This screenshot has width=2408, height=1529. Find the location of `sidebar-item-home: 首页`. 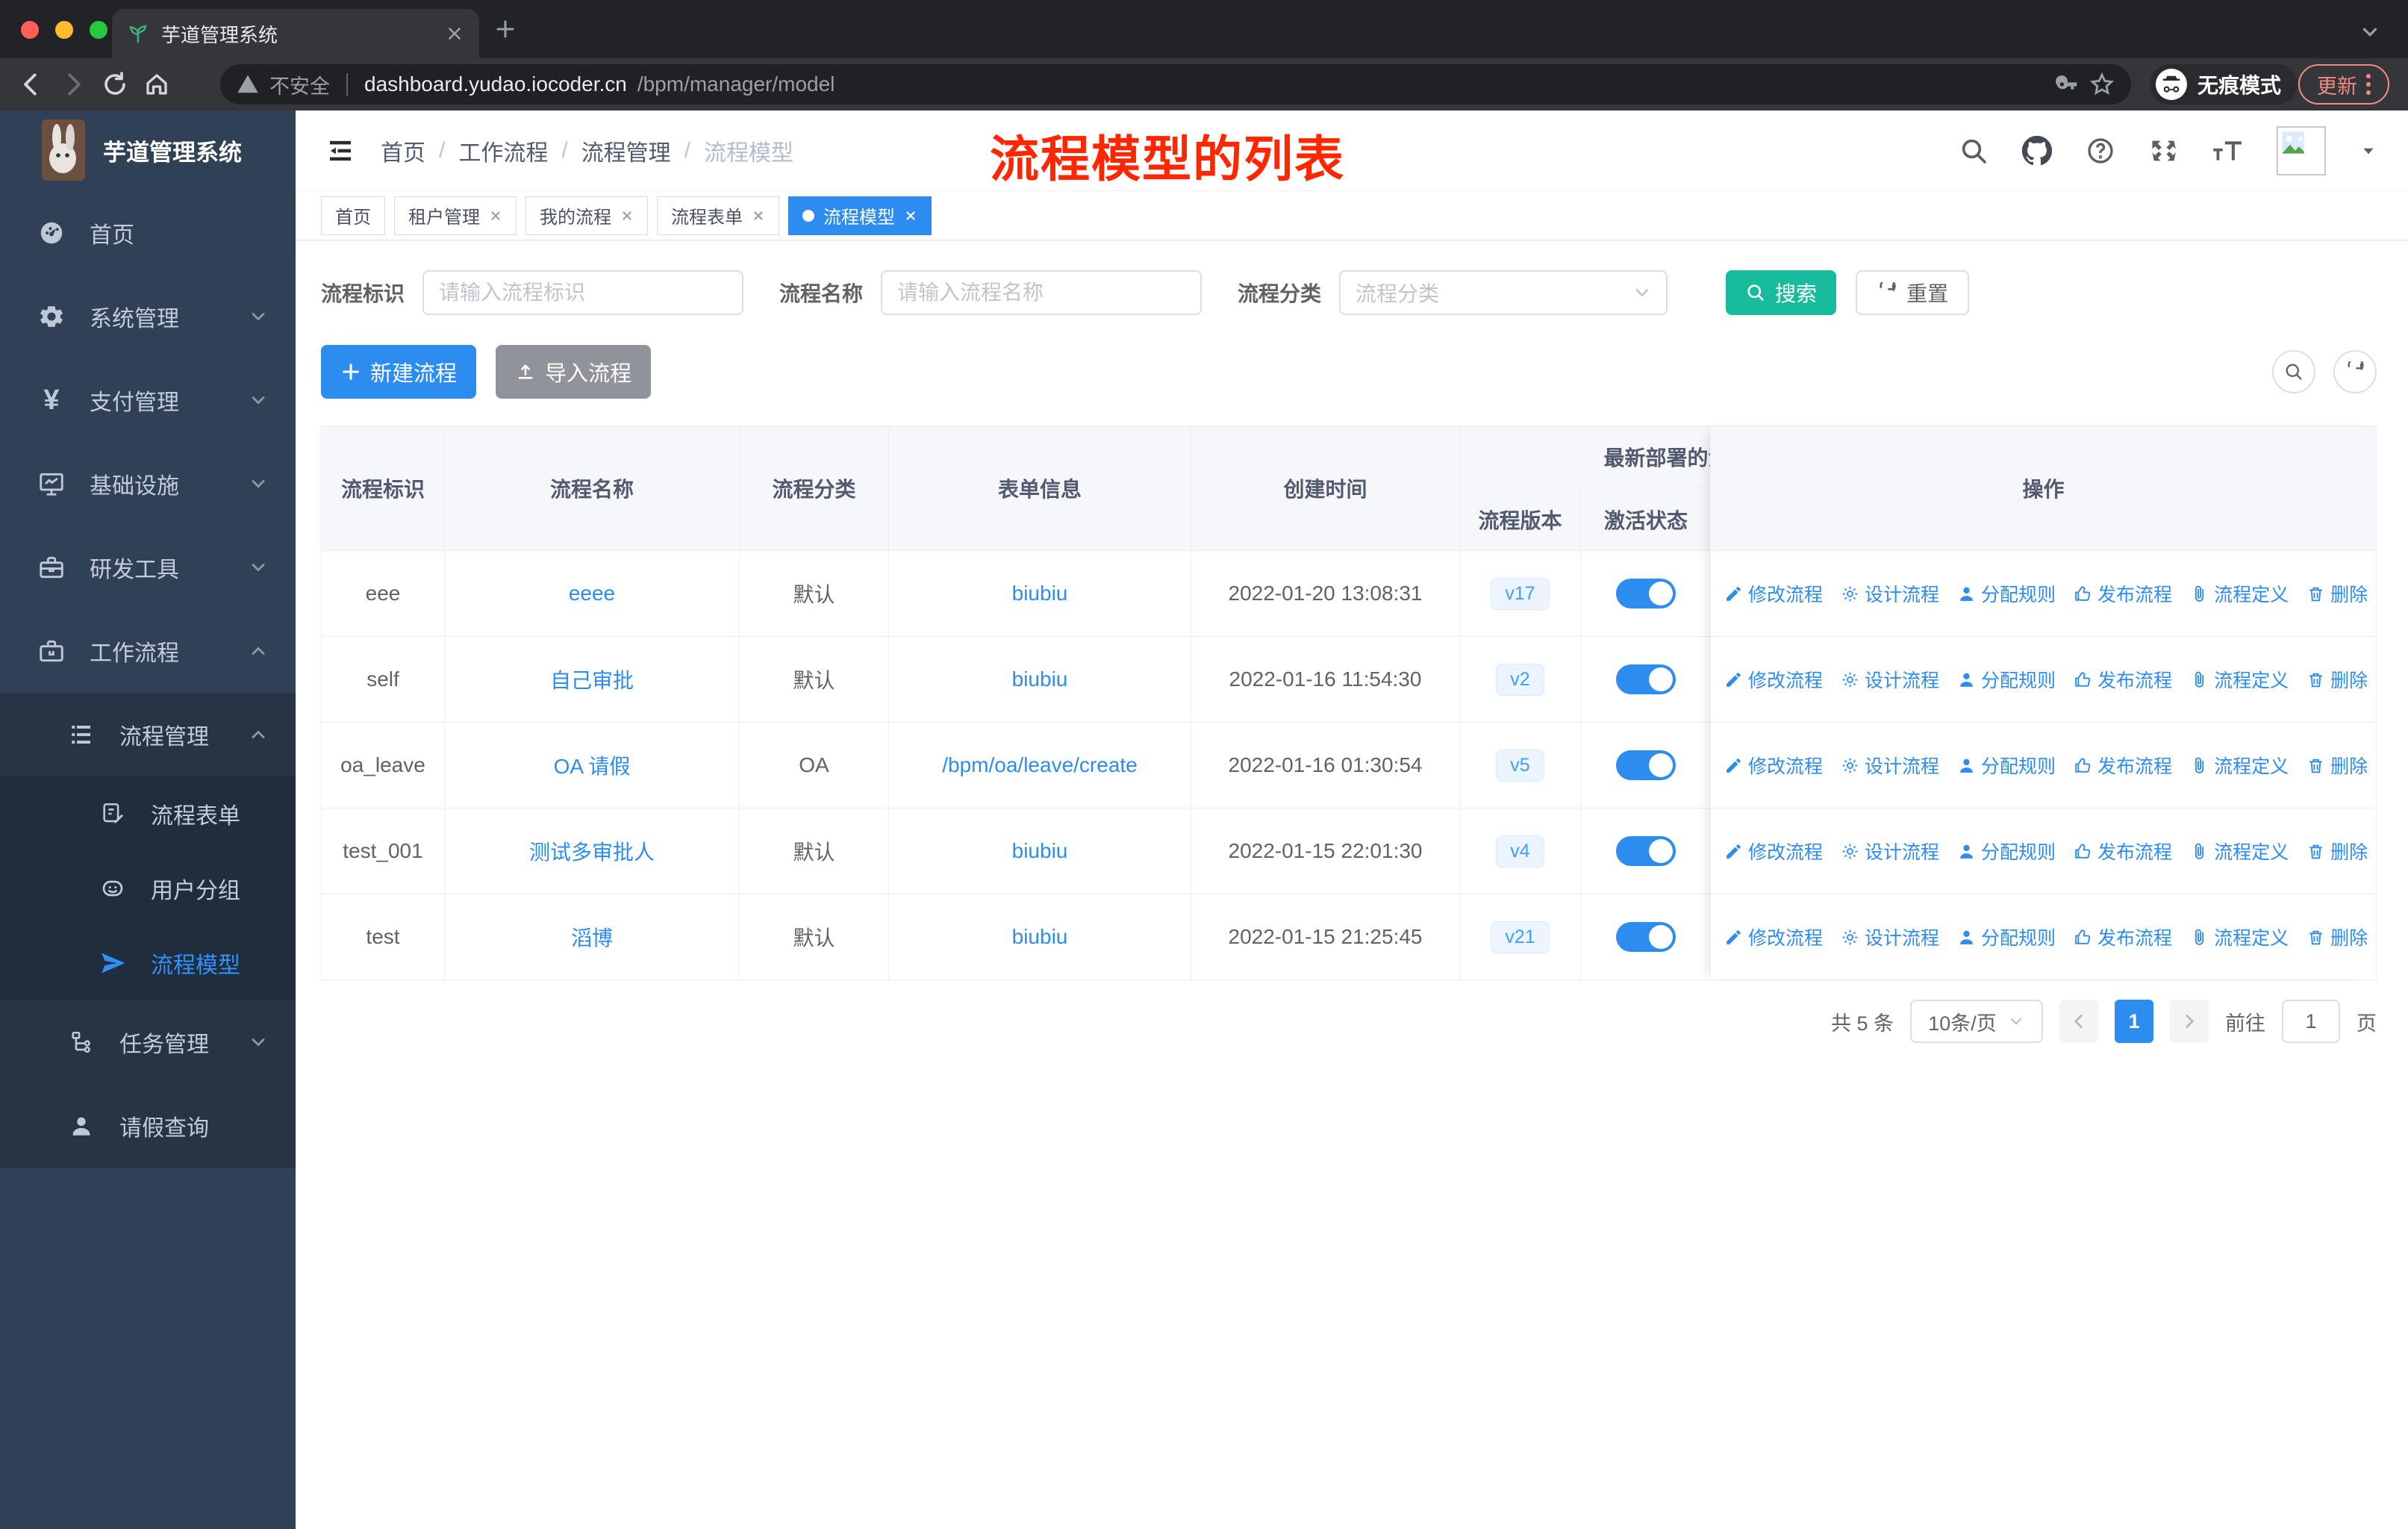

sidebar-item-home: 首页 is located at coordinates (148, 233).